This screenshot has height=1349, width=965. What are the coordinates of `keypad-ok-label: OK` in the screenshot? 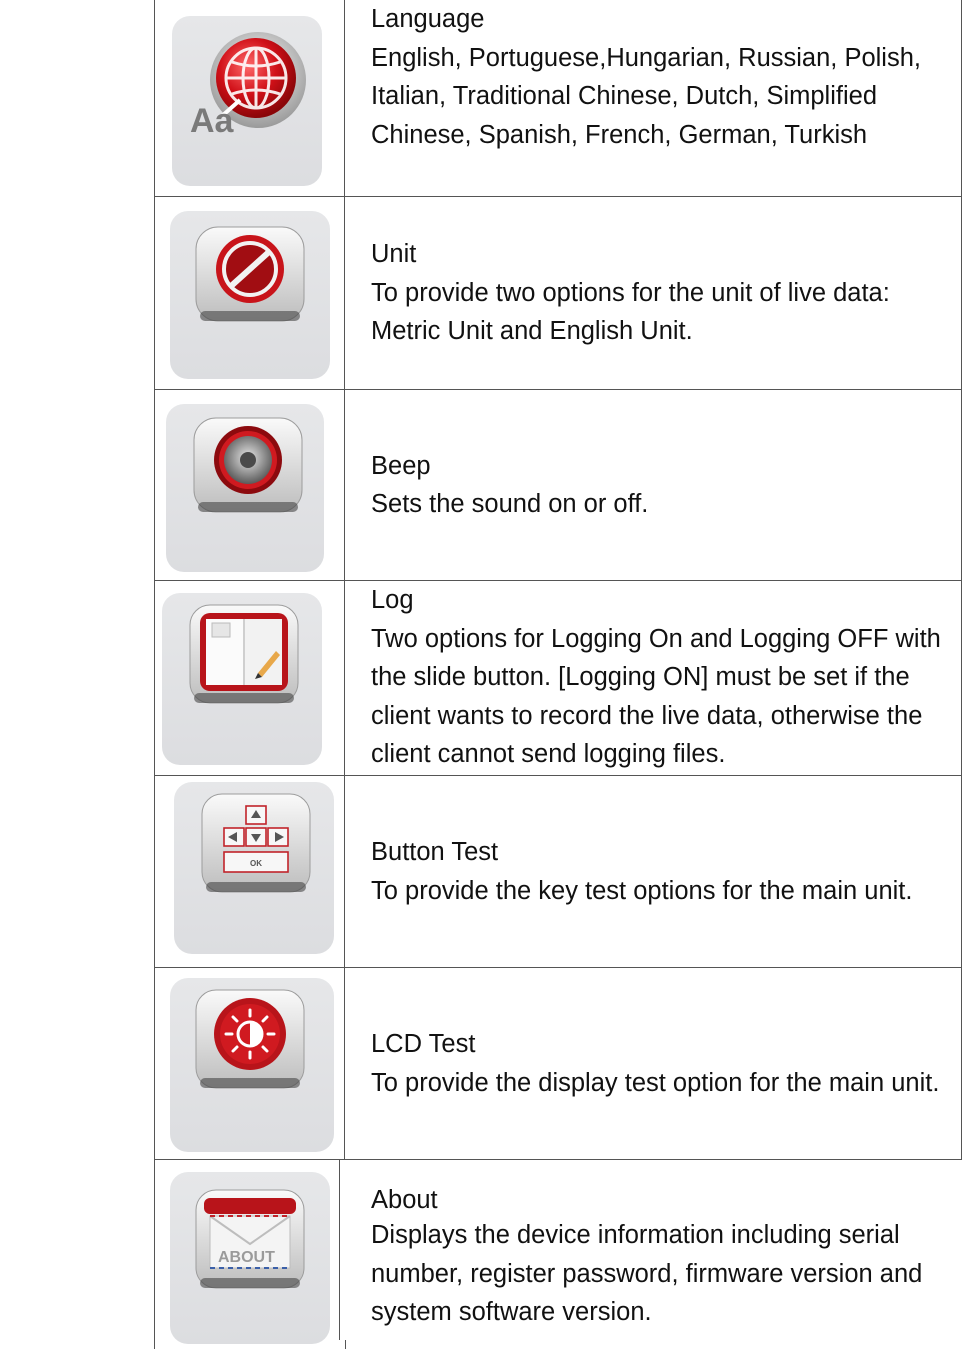 It's located at (256, 863).